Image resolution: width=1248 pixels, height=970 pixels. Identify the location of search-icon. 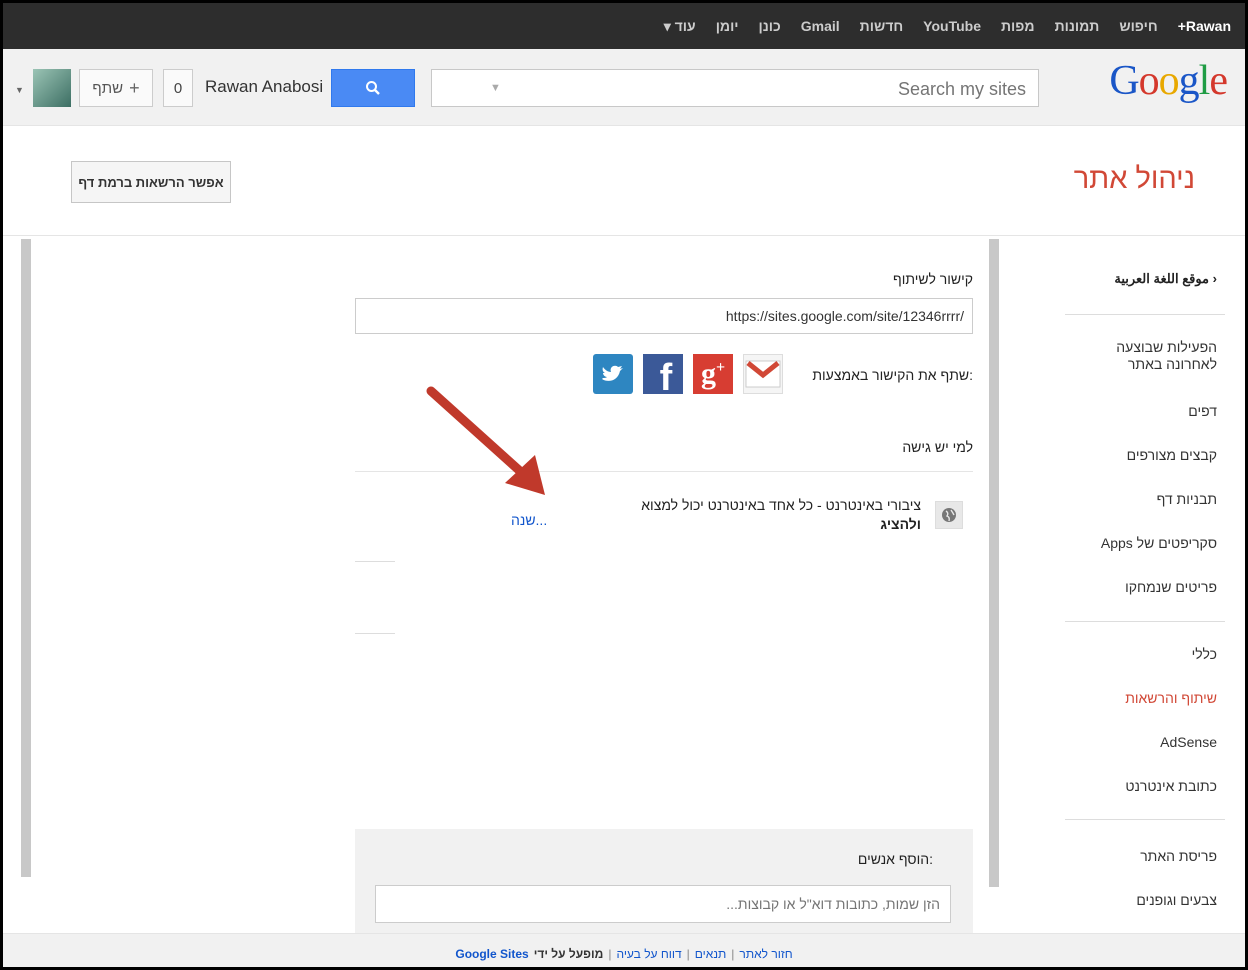
(373, 88).